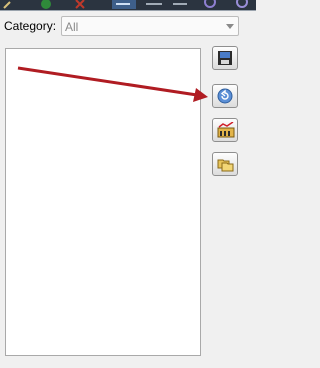  What do you see at coordinates (46, 4) in the screenshot?
I see `check-circle-icon` at bounding box center [46, 4].